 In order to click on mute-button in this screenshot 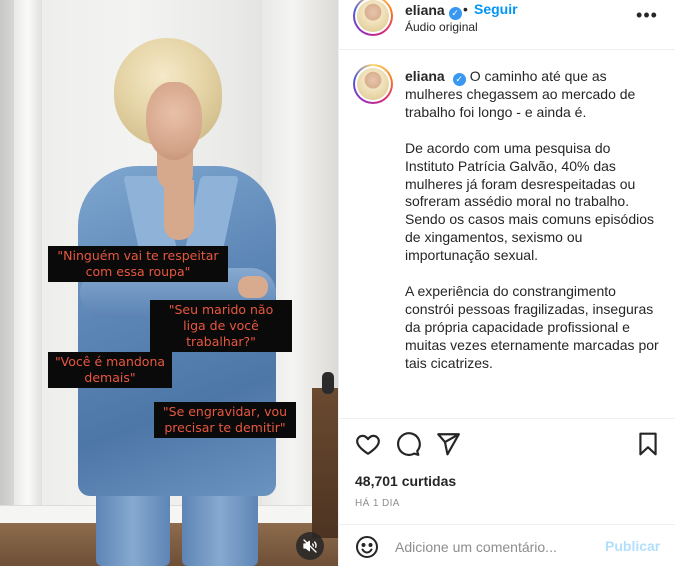, I will do `click(310, 546)`.